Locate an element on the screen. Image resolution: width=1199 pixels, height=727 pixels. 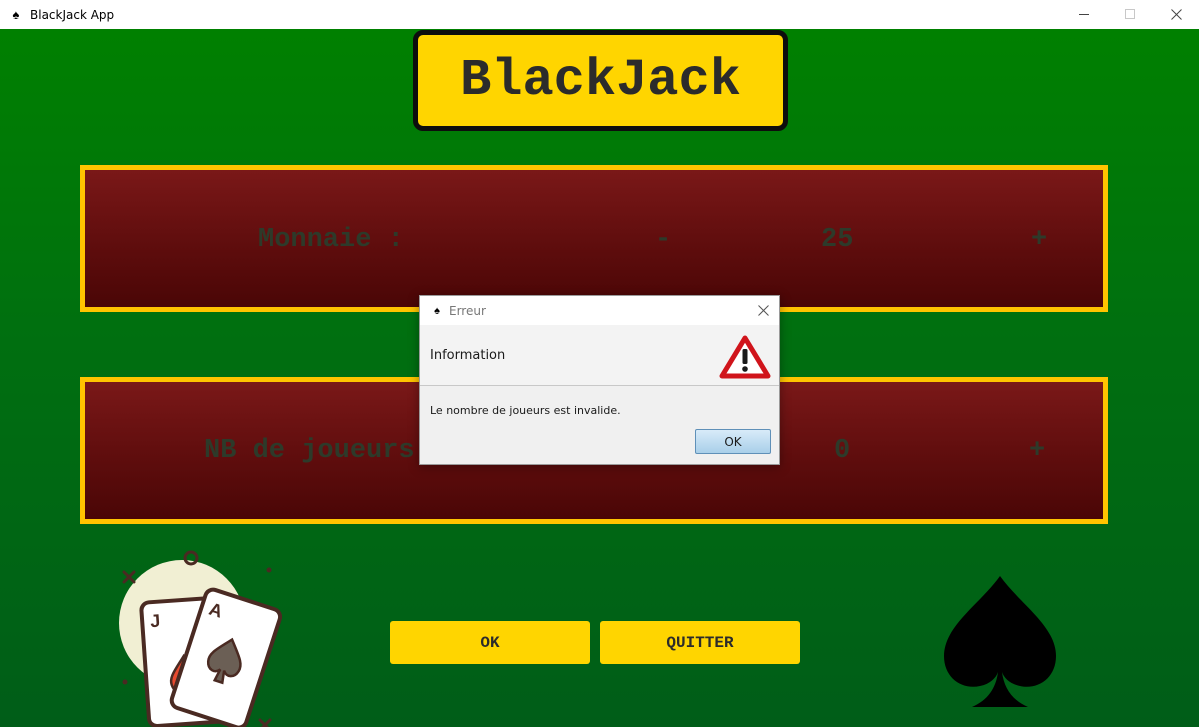
ok-button: OK is located at coordinates (490, 642).